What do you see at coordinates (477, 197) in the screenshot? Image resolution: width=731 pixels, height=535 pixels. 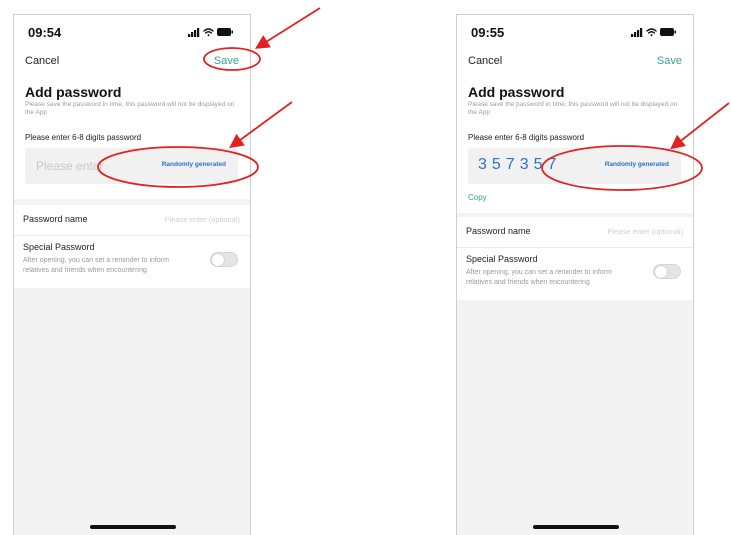 I see `copy-button: Copy` at bounding box center [477, 197].